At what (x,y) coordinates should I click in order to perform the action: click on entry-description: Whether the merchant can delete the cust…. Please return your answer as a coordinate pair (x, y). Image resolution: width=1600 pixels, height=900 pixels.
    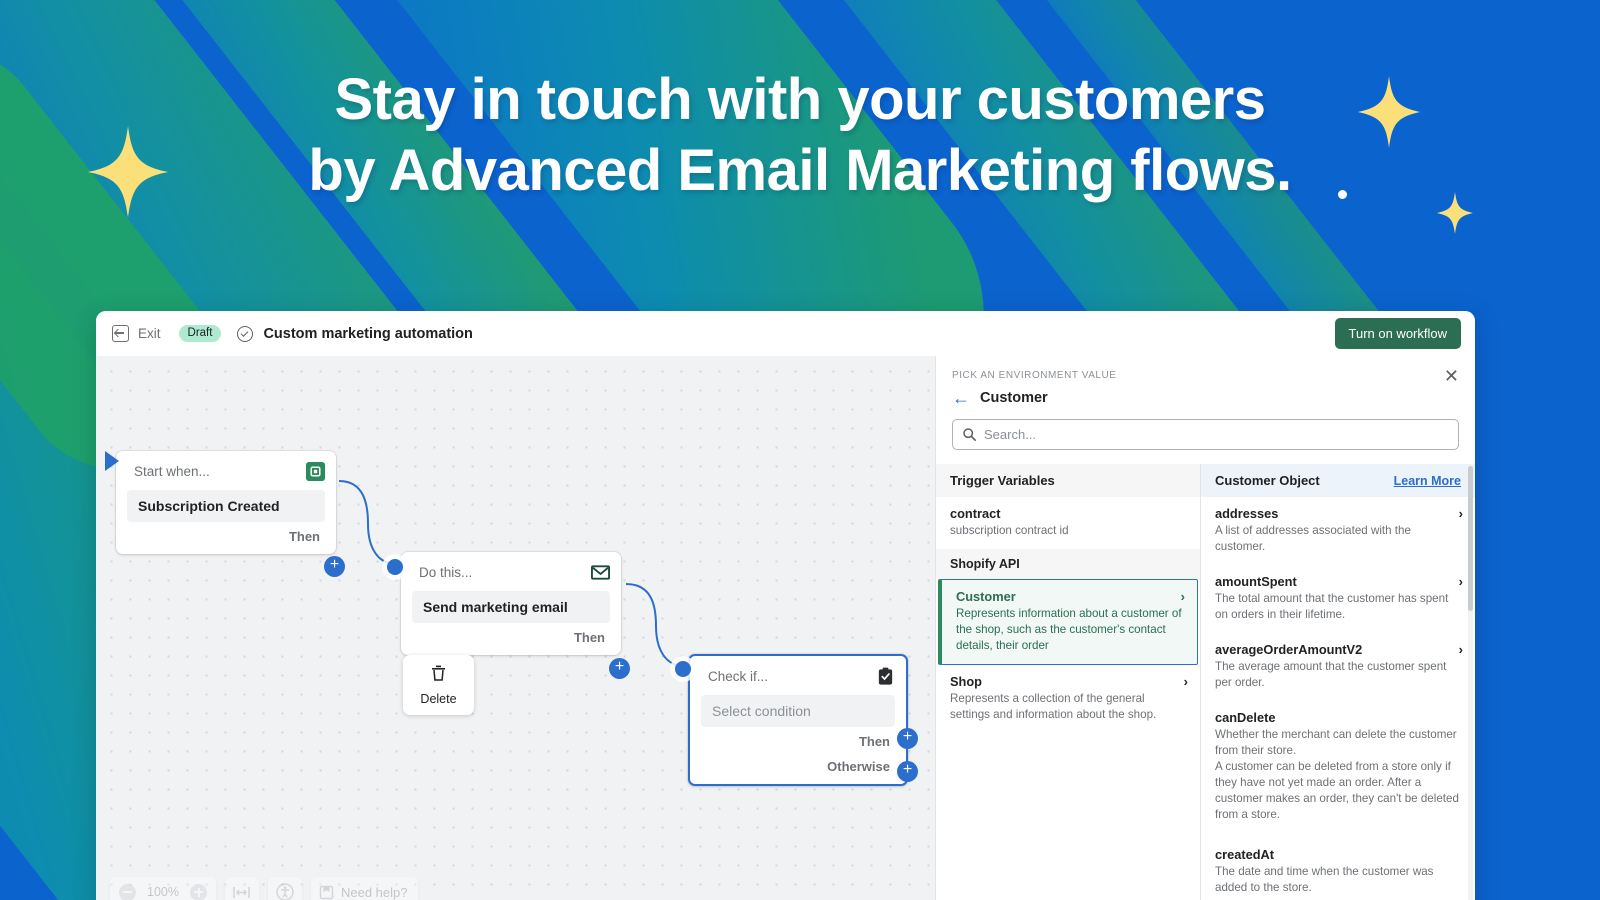
    Looking at the image, I should click on (1337, 774).